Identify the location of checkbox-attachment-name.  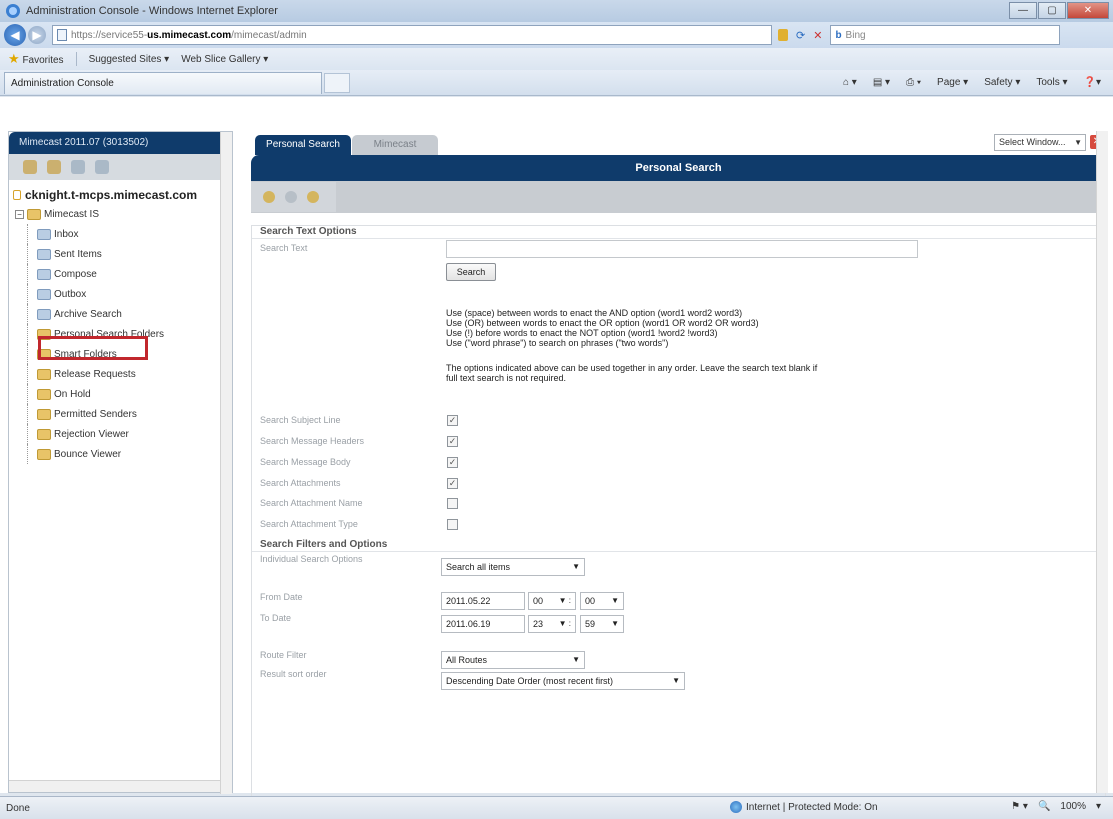
(452, 503).